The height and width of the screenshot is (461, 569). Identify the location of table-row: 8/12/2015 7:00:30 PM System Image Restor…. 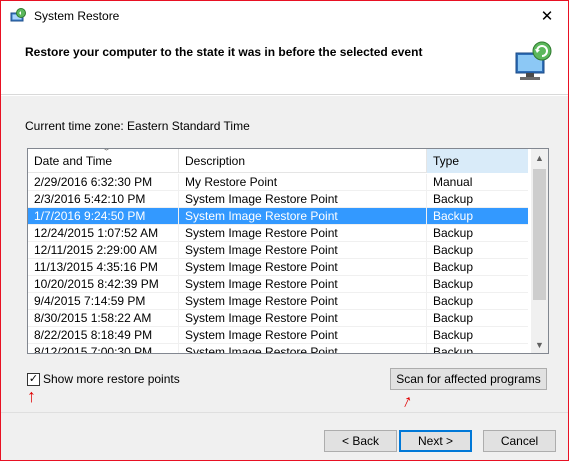
(278, 349).